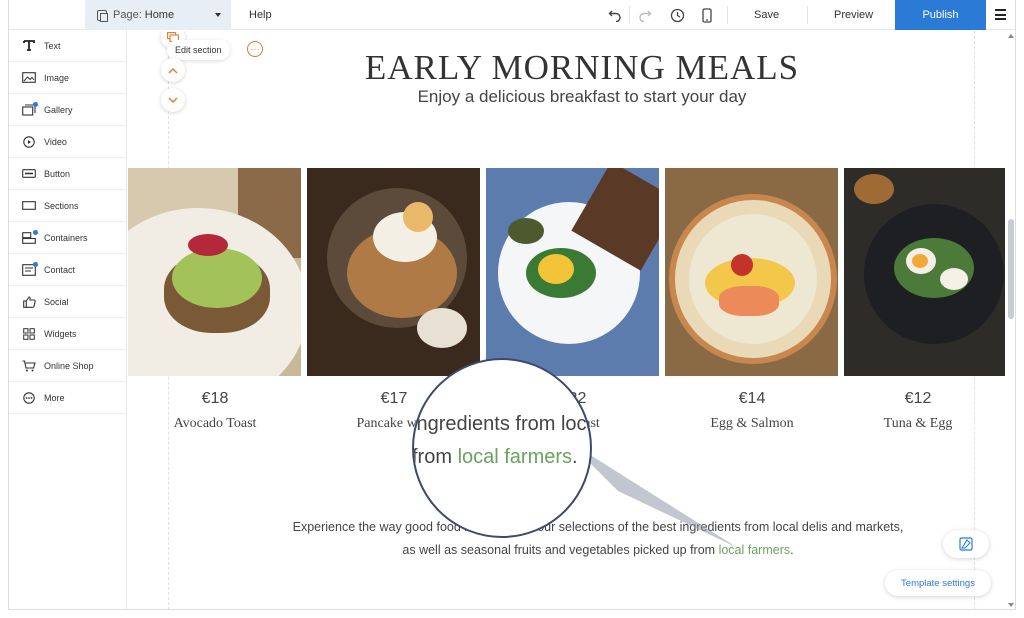  I want to click on sidebar-item-label: Sections, so click(61, 205).